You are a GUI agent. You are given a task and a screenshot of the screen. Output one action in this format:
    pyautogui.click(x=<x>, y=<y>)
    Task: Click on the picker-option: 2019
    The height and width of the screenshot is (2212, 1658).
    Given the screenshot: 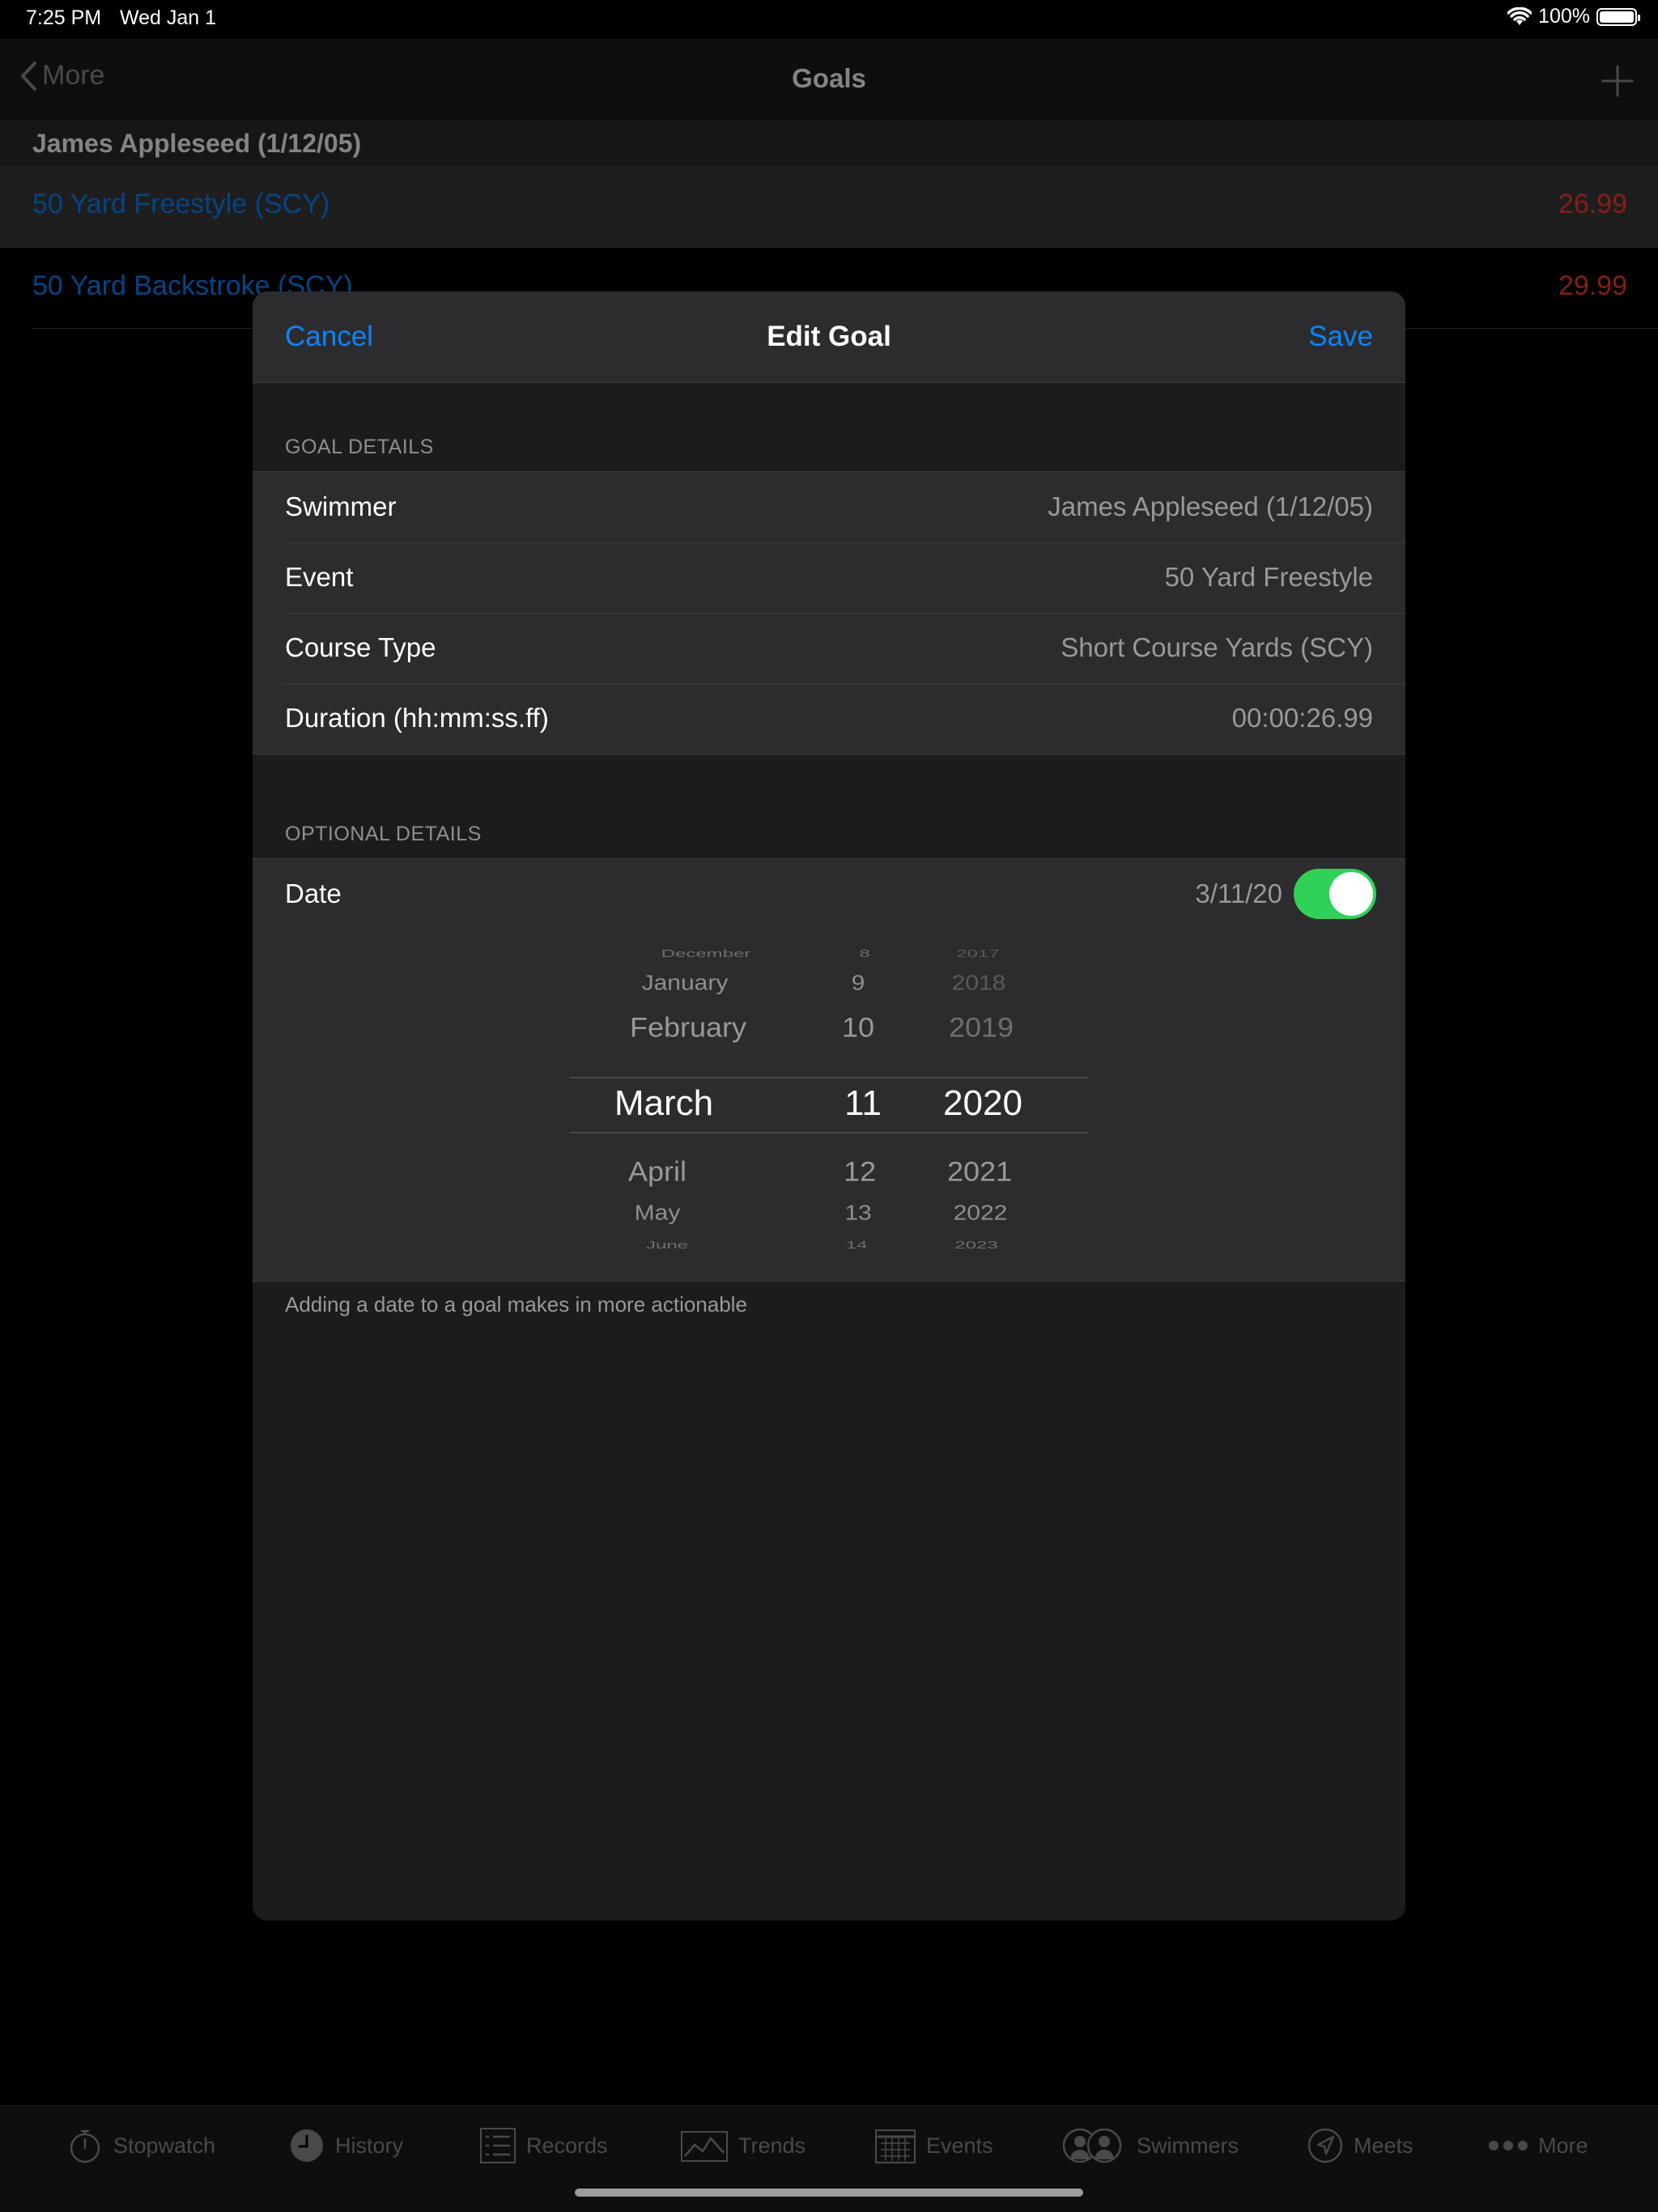 What is the action you would take?
    pyautogui.click(x=981, y=1028)
    